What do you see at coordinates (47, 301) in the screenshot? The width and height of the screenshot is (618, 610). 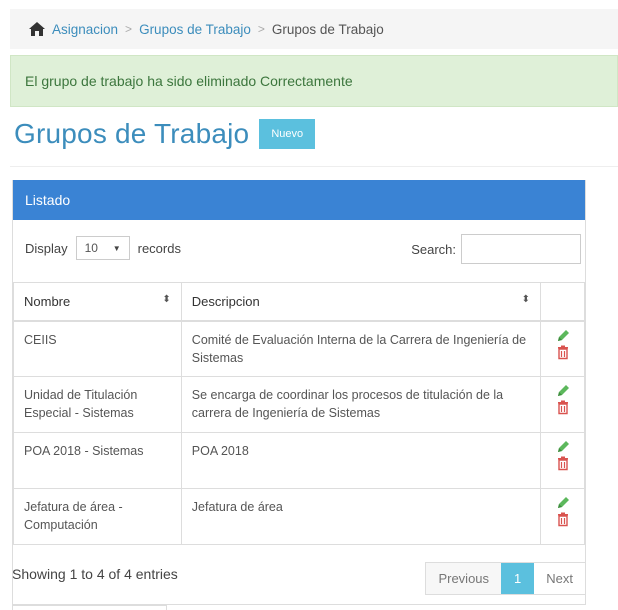 I see `column-header-label: Nombre` at bounding box center [47, 301].